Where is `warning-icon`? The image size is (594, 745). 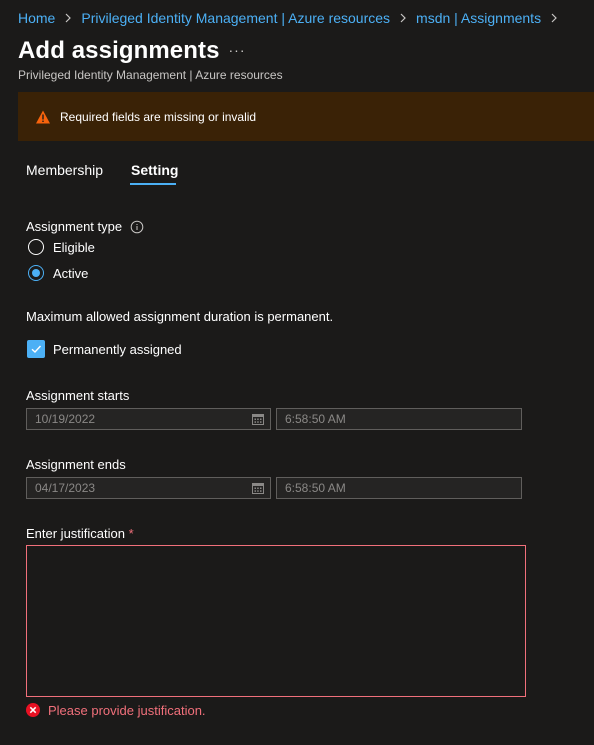
warning-icon is located at coordinates (43, 117).